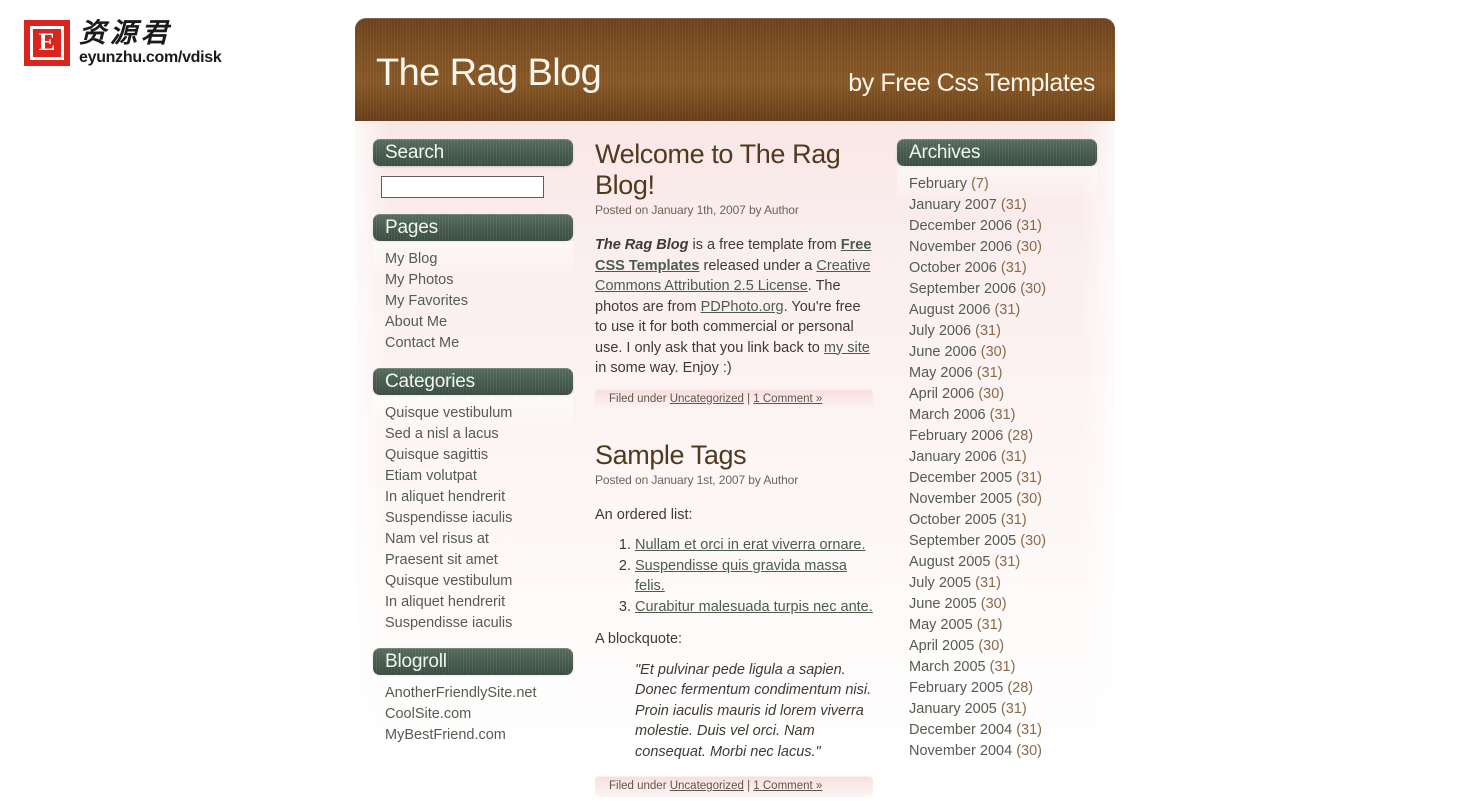 Image resolution: width=1470 pixels, height=805 pixels. Describe the element at coordinates (479, 714) in the screenshot. I see `blogroll-item-1: CoolSite.com` at that location.